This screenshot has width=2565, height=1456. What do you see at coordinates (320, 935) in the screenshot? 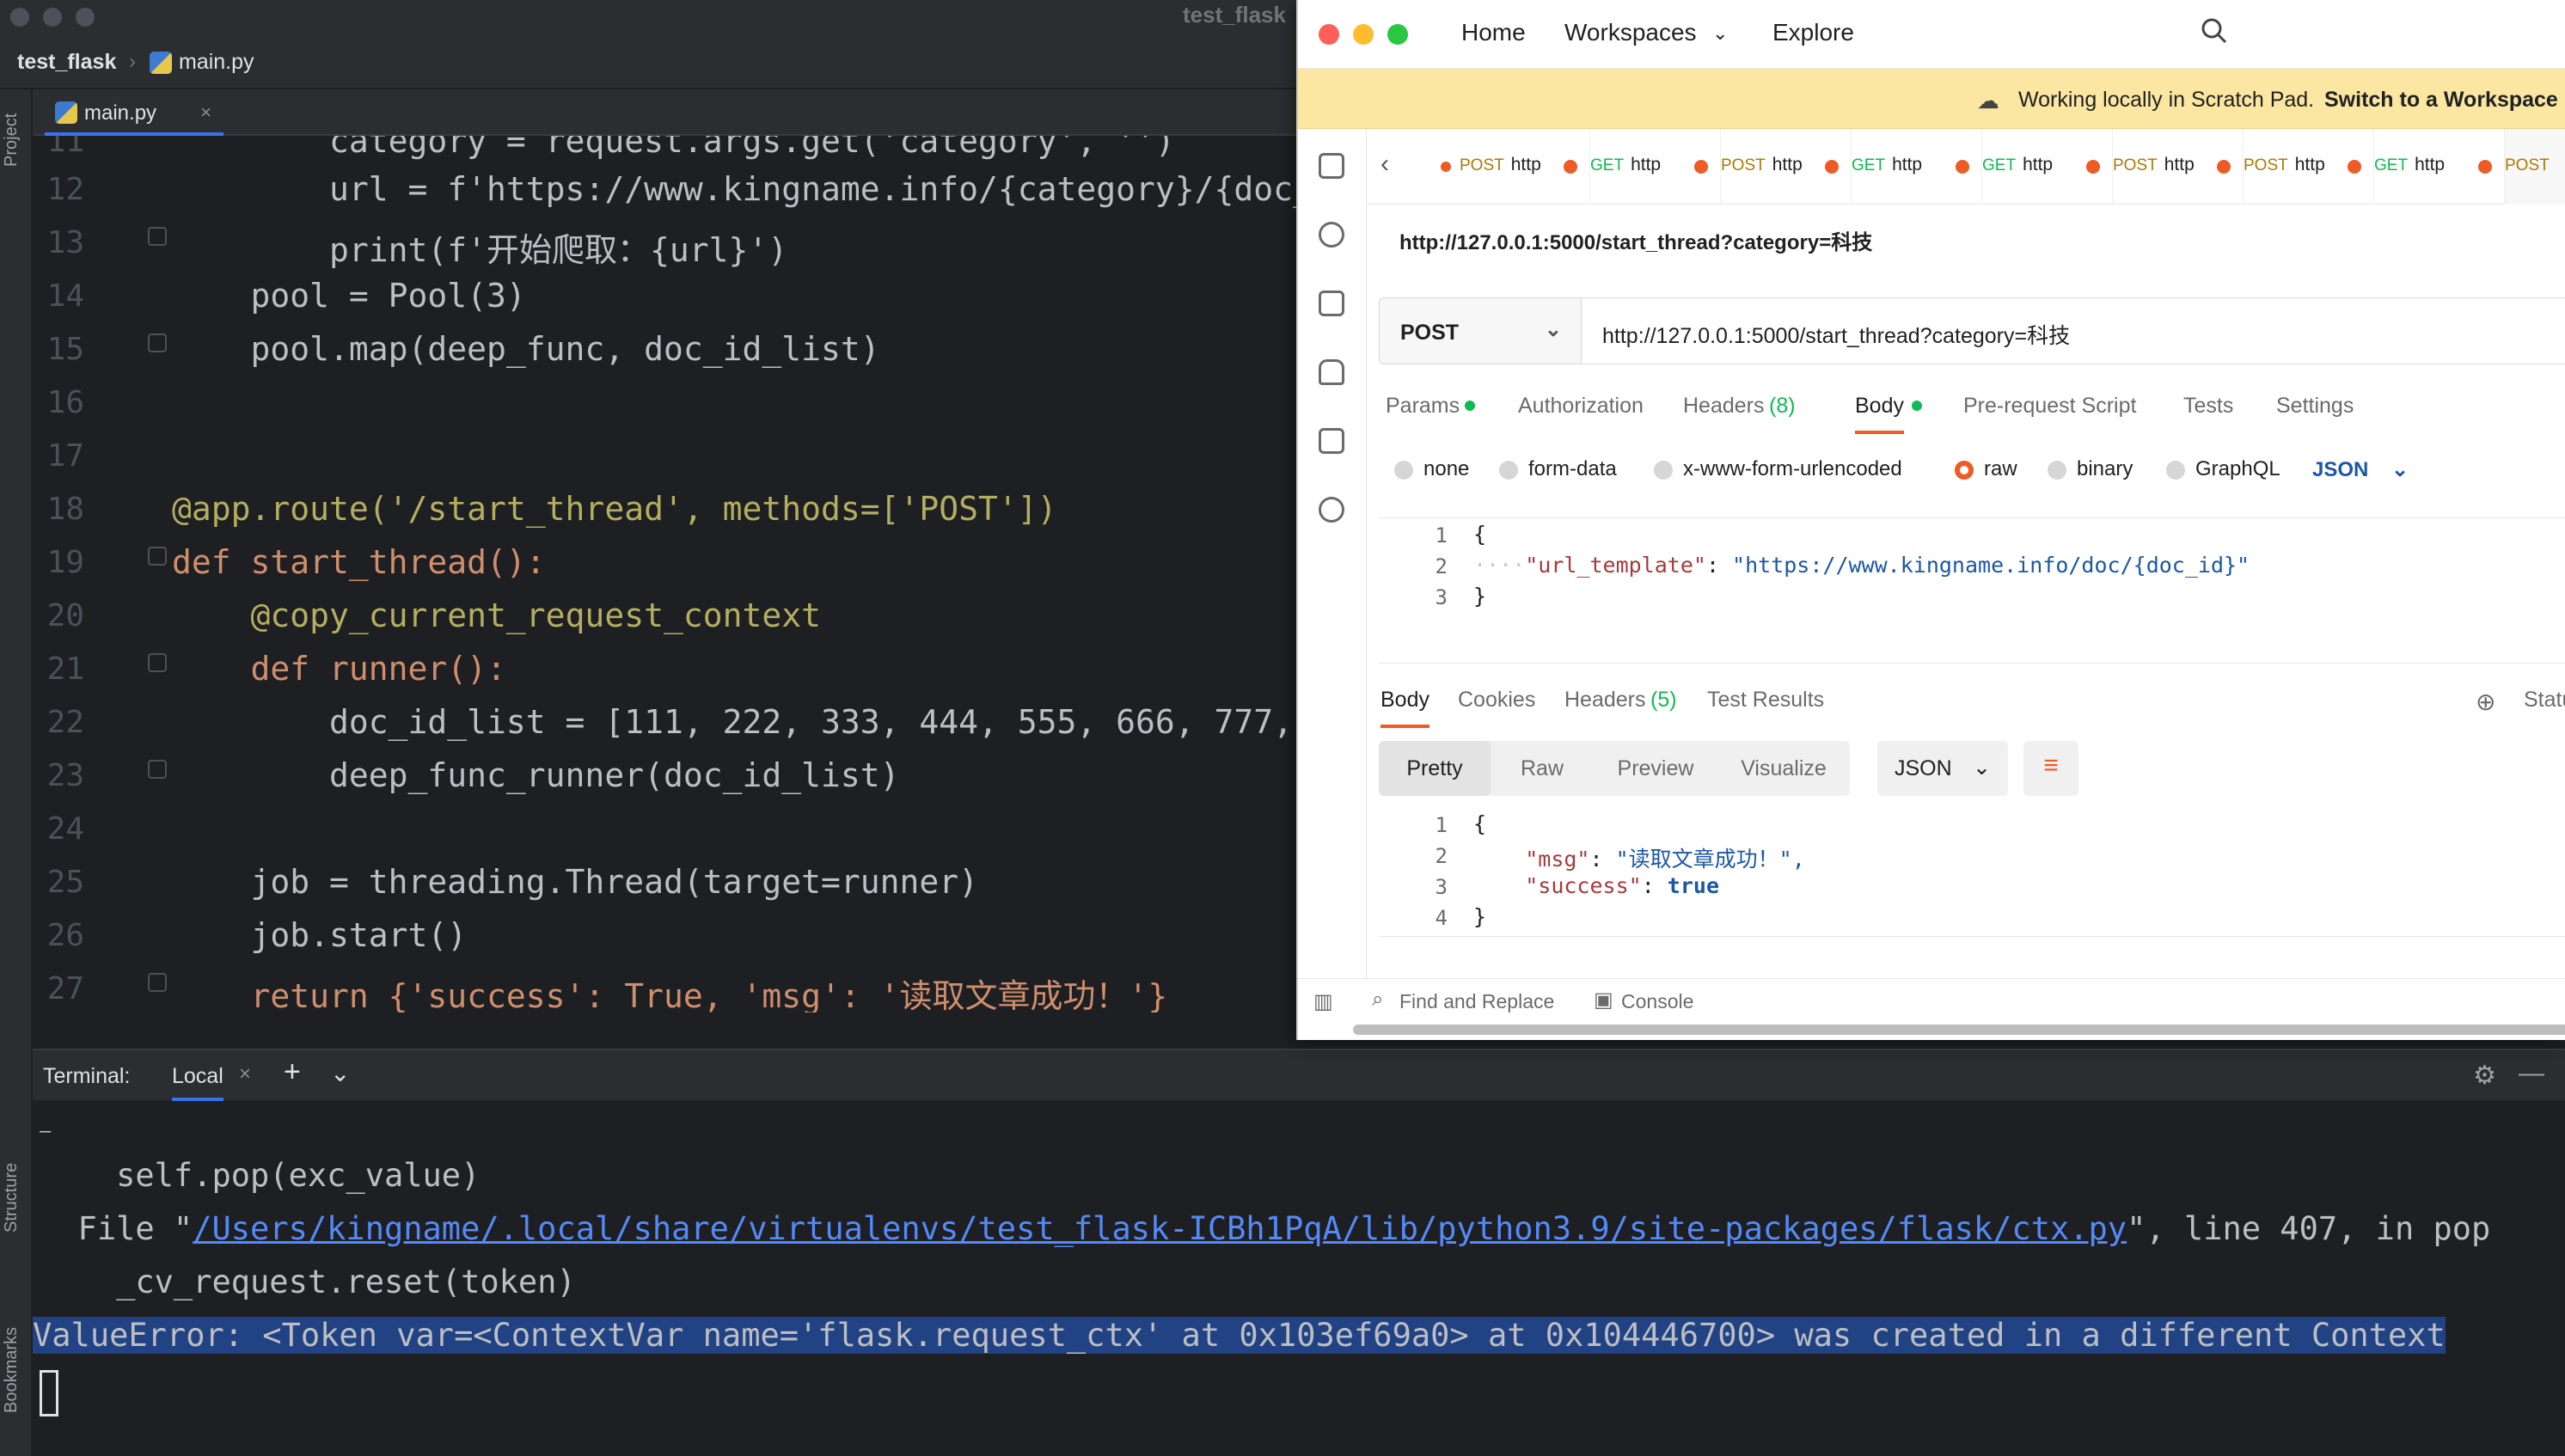
I see `code-line: job.start()` at bounding box center [320, 935].